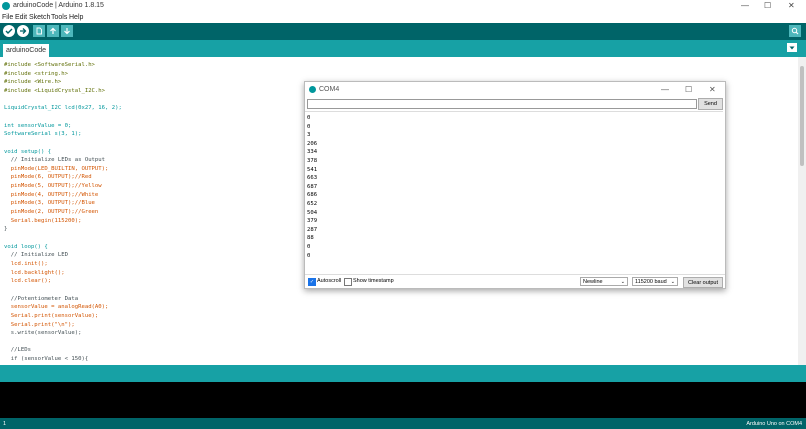 The image size is (806, 429). I want to click on code-line: pinMode(2, OUTPUT);//Green, so click(51, 212).